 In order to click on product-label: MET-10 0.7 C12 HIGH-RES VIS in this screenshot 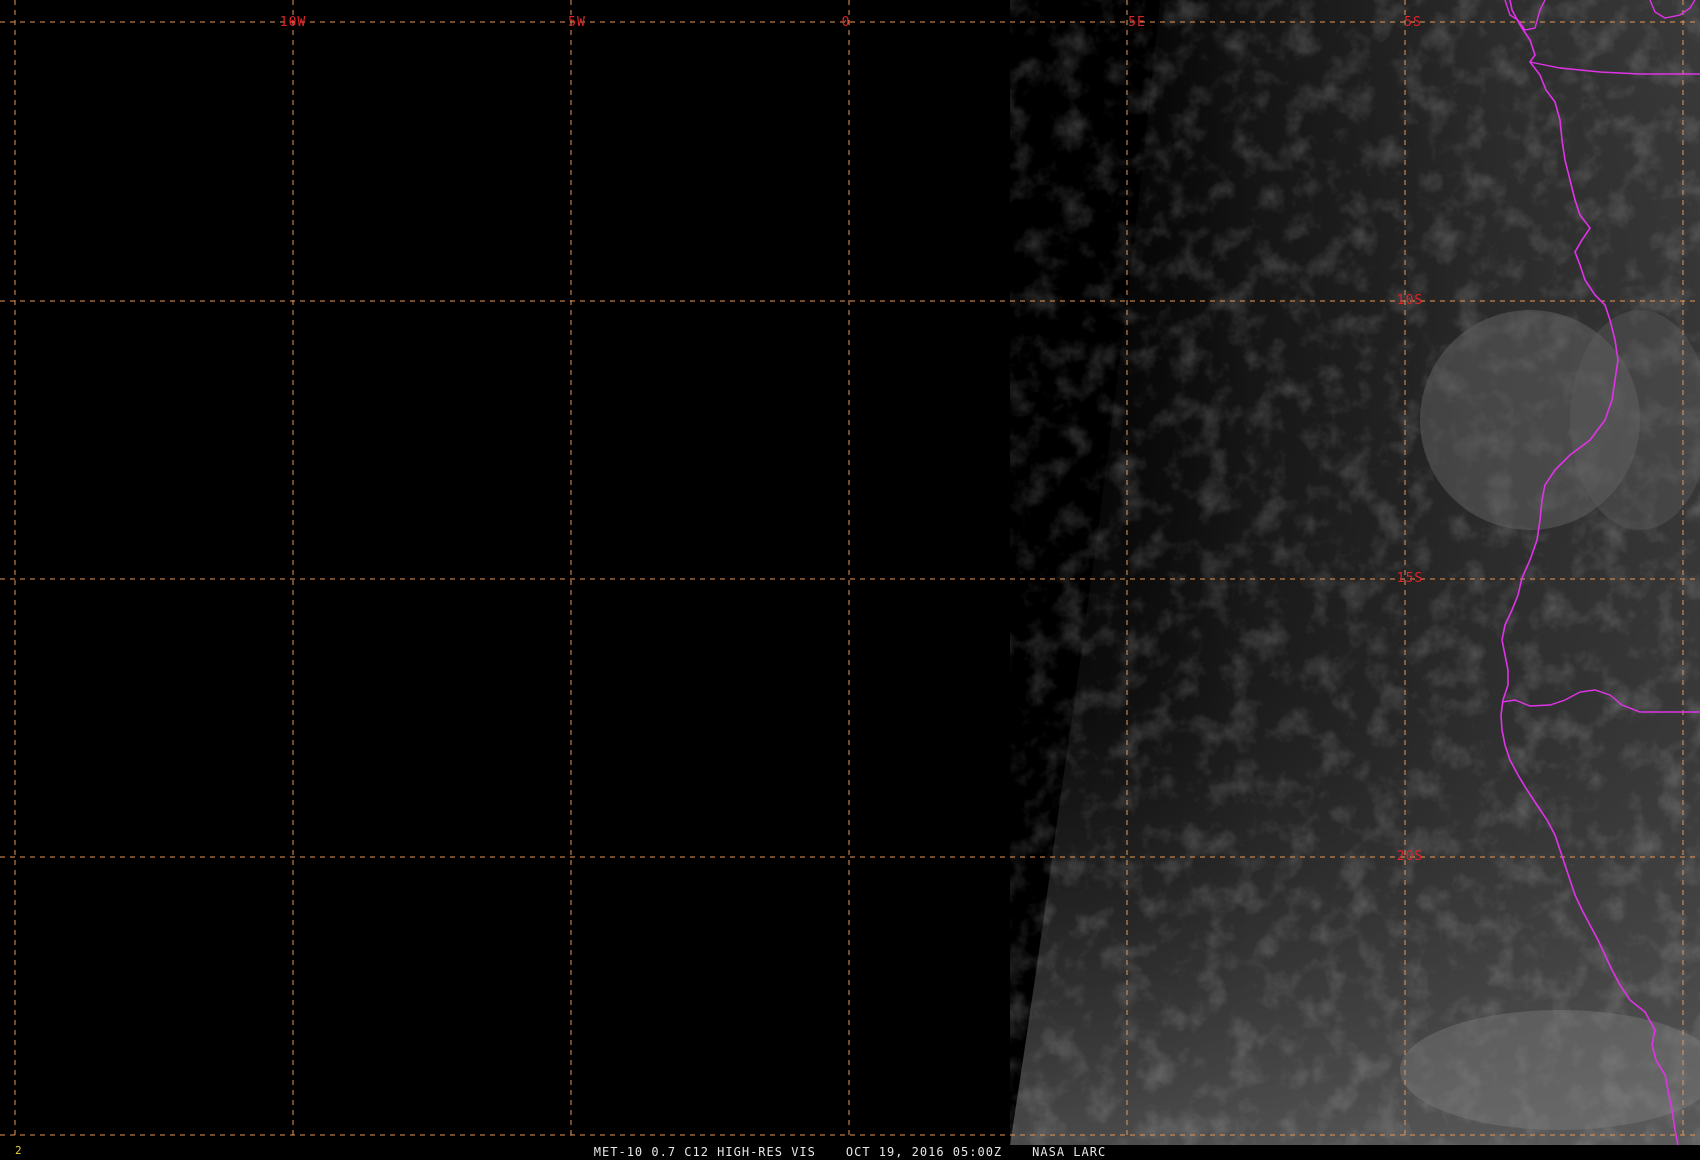, I will do `click(704, 1151)`.